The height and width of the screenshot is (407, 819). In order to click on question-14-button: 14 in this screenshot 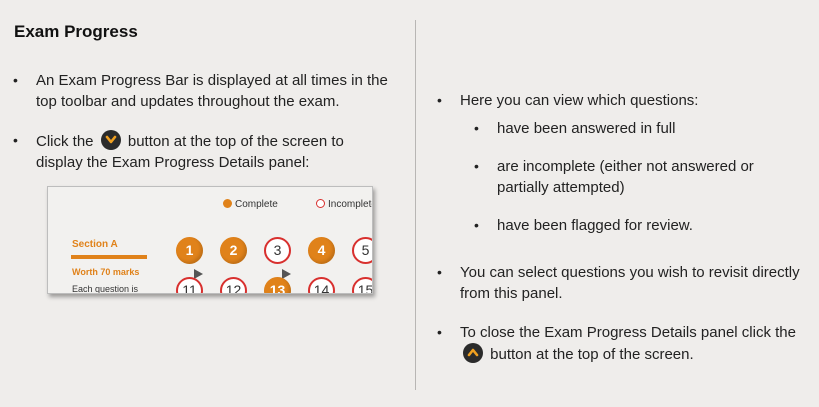, I will do `click(321, 285)`.